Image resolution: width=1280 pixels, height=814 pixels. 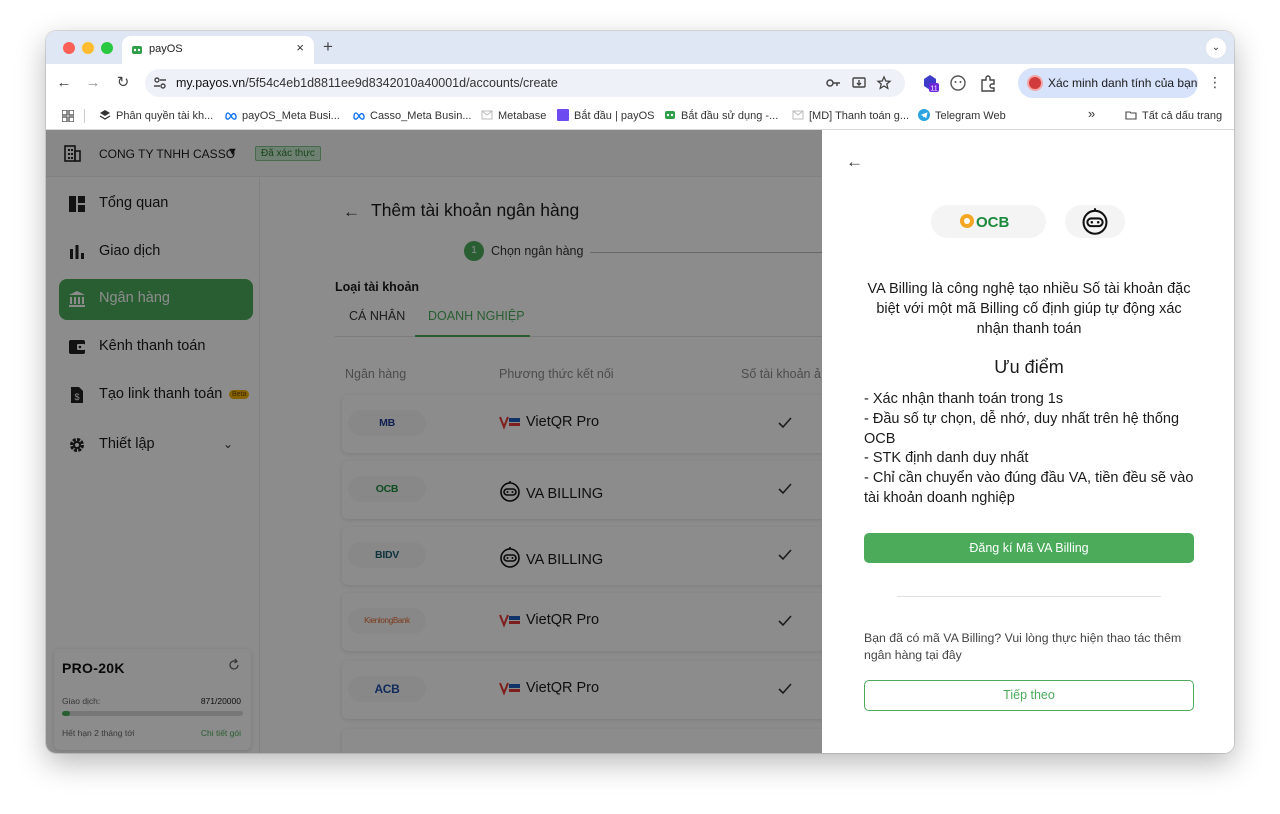 I want to click on payos-icon, so click(x=670, y=115).